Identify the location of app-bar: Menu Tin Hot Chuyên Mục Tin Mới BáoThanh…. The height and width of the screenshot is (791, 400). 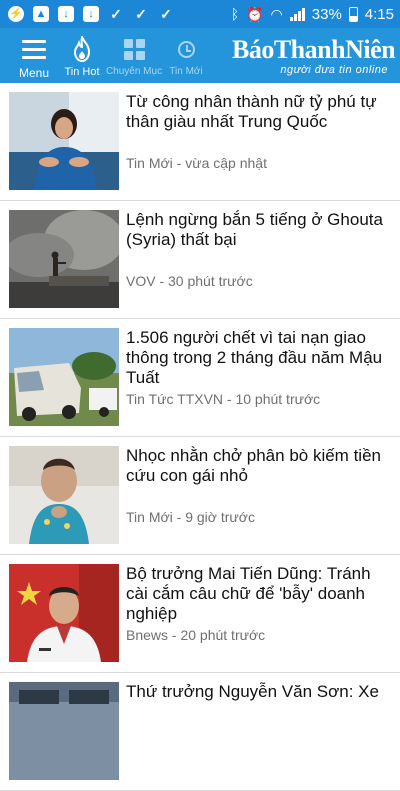
(200, 55).